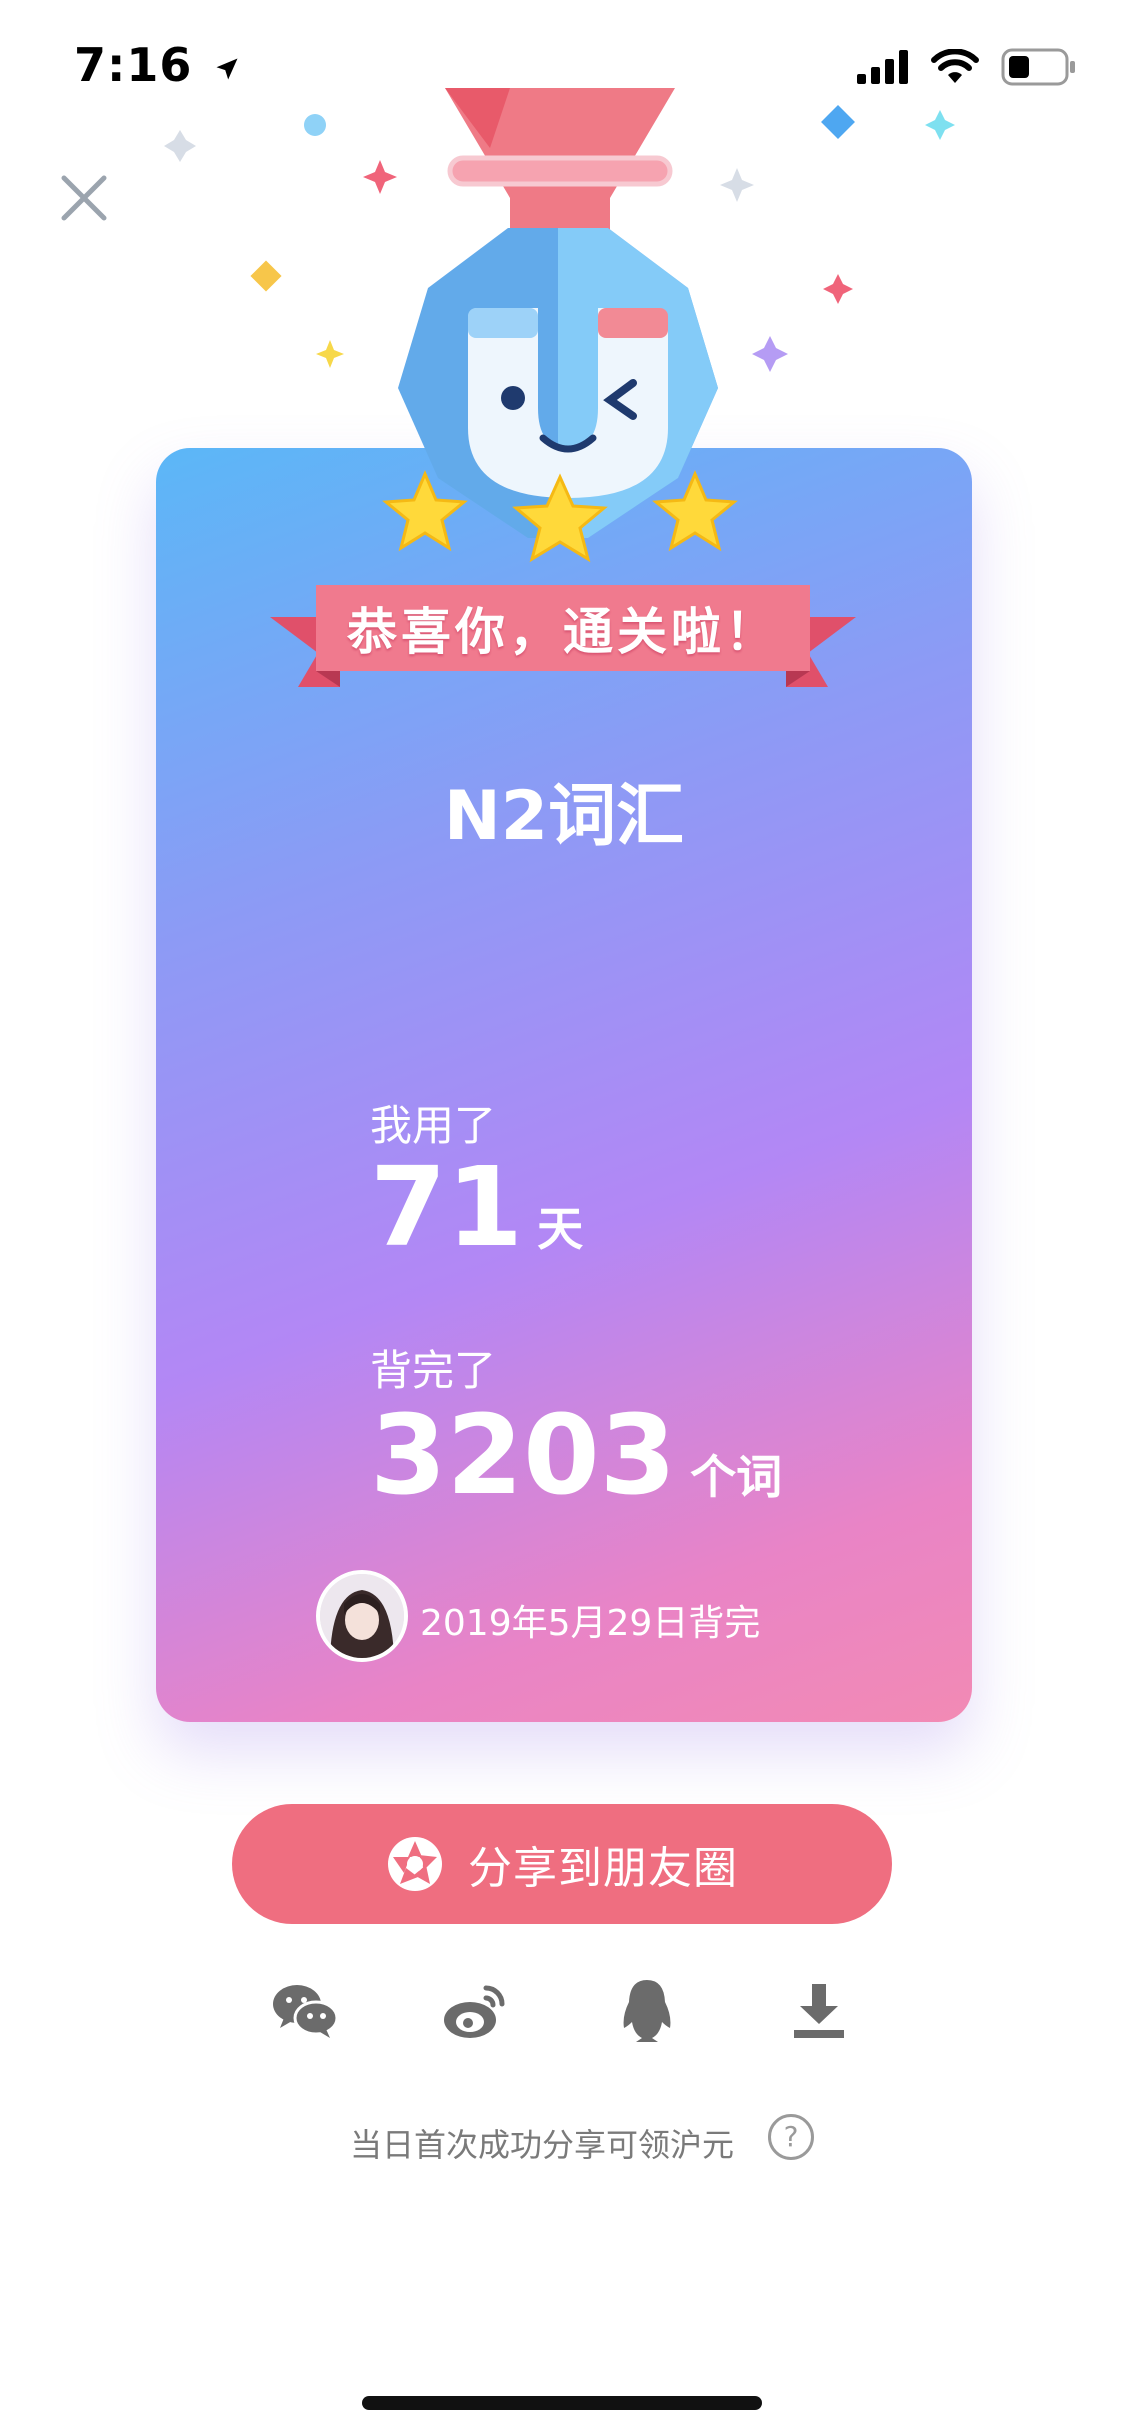 This screenshot has width=1125, height=2436. I want to click on help-icon: ?, so click(791, 2137).